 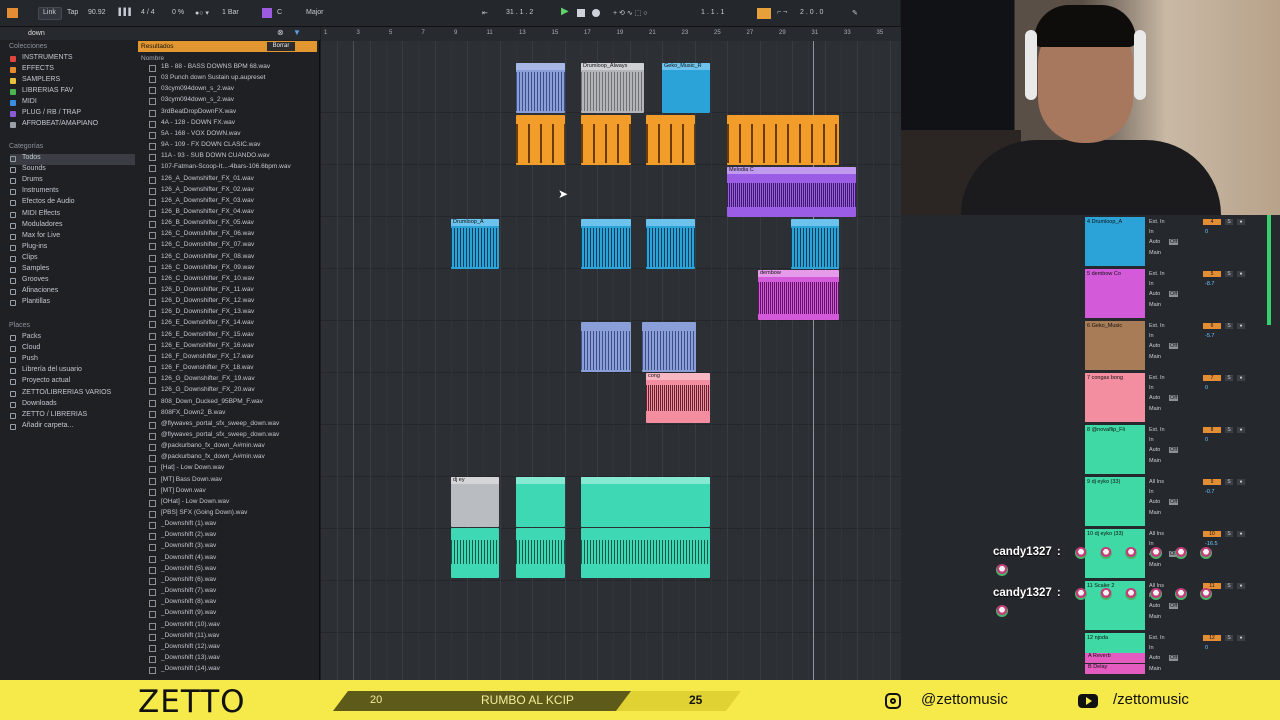 What do you see at coordinates (231, 391) in the screenshot?
I see `file-row: 126_G_Downshifter_FX_20.wav` at bounding box center [231, 391].